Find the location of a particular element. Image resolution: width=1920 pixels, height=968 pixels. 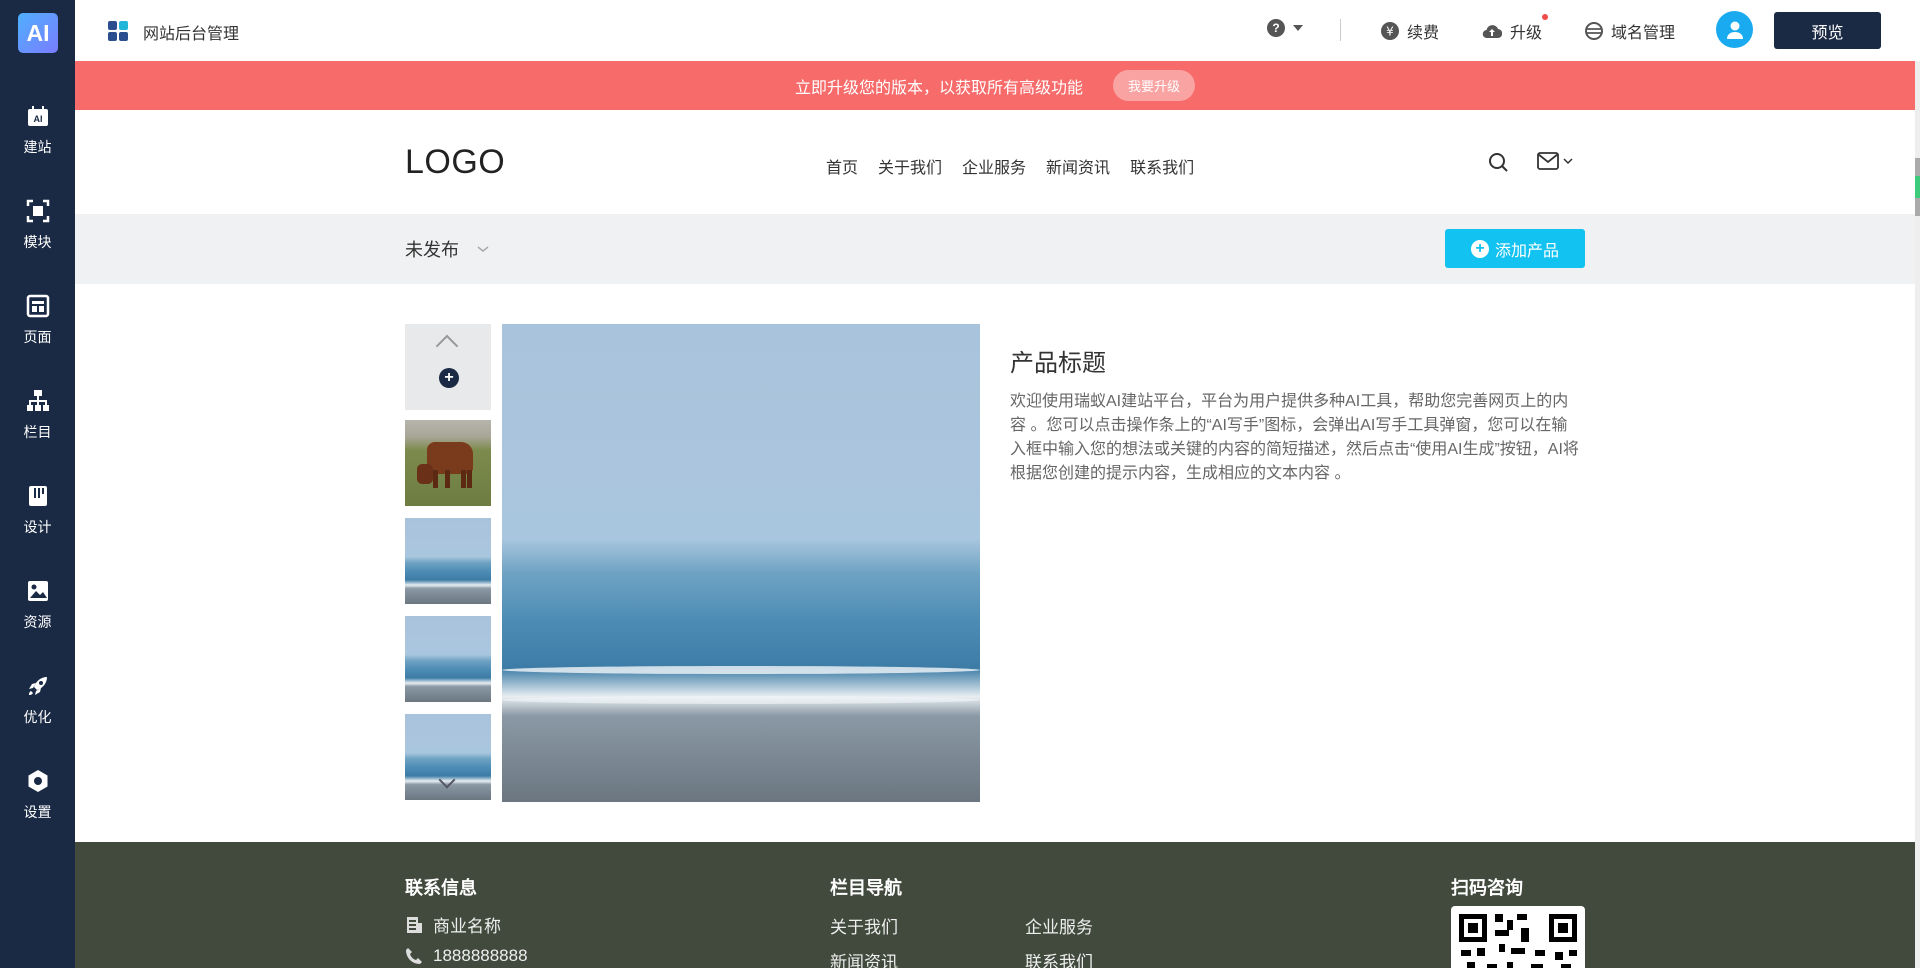

app-logo: AI is located at coordinates (38, 33).